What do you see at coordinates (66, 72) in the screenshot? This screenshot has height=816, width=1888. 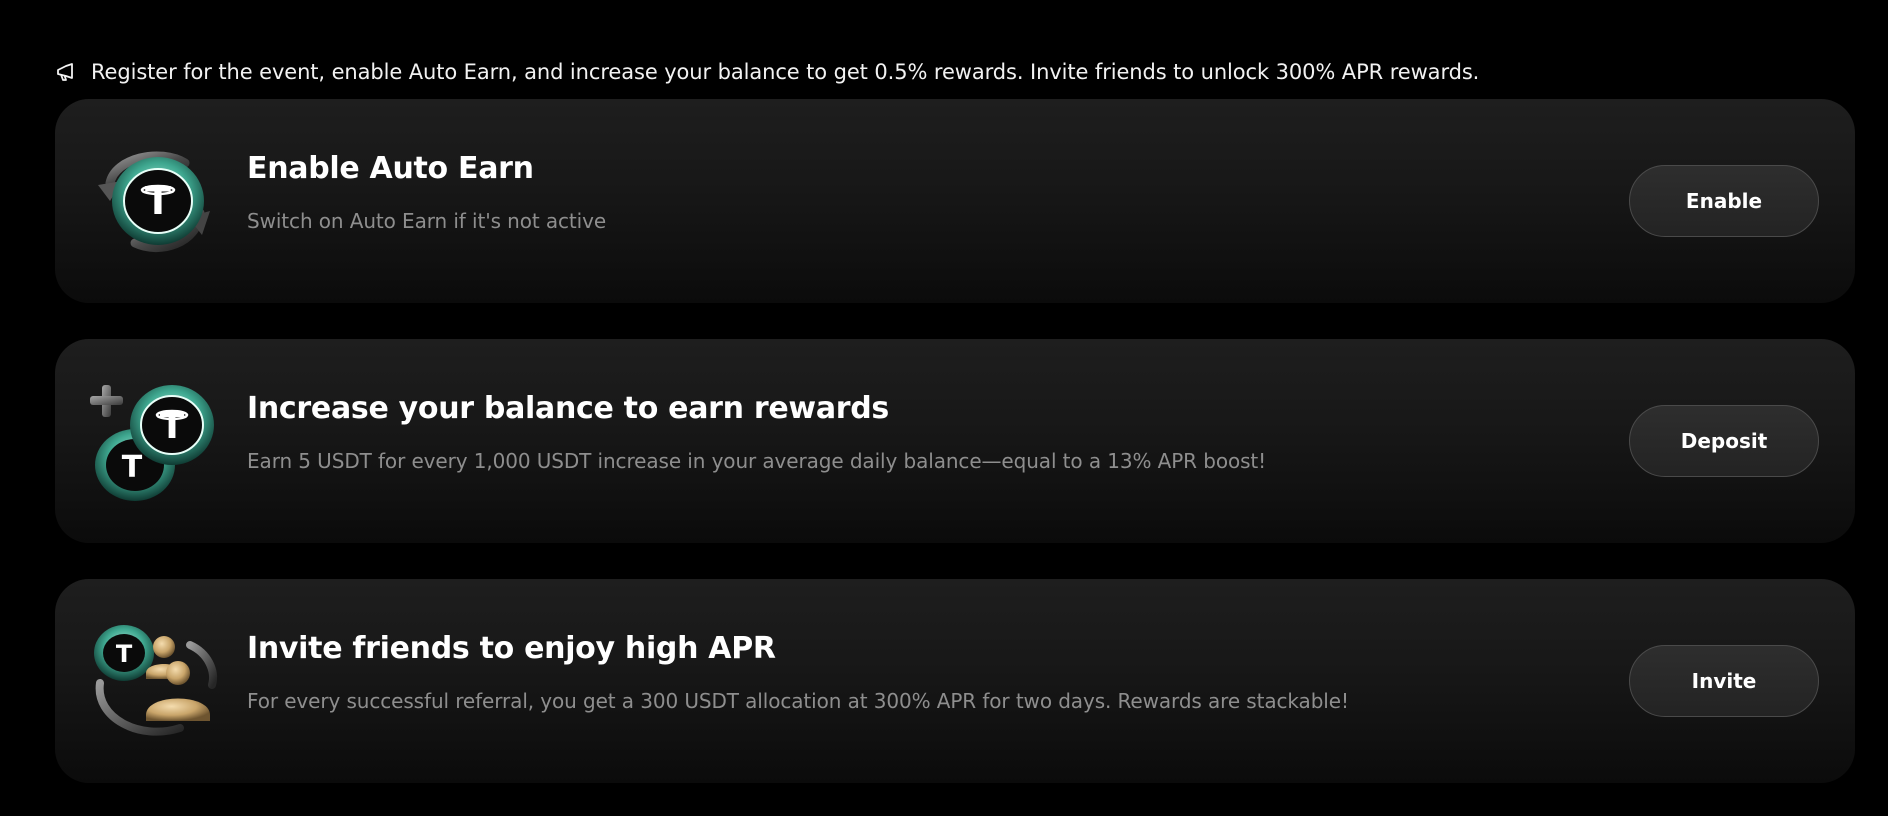 I see `megaphone-icon` at bounding box center [66, 72].